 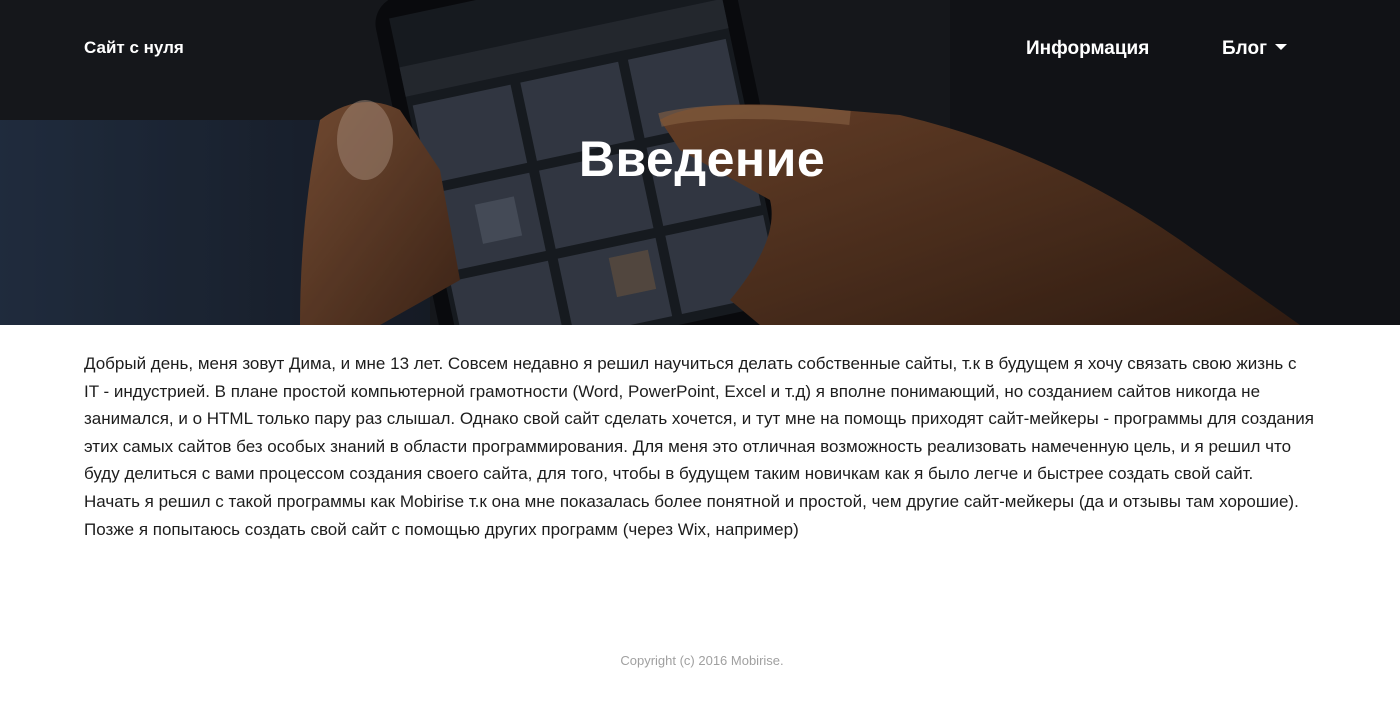 What do you see at coordinates (134, 48) in the screenshot?
I see `brand-link: Сайт с нуля` at bounding box center [134, 48].